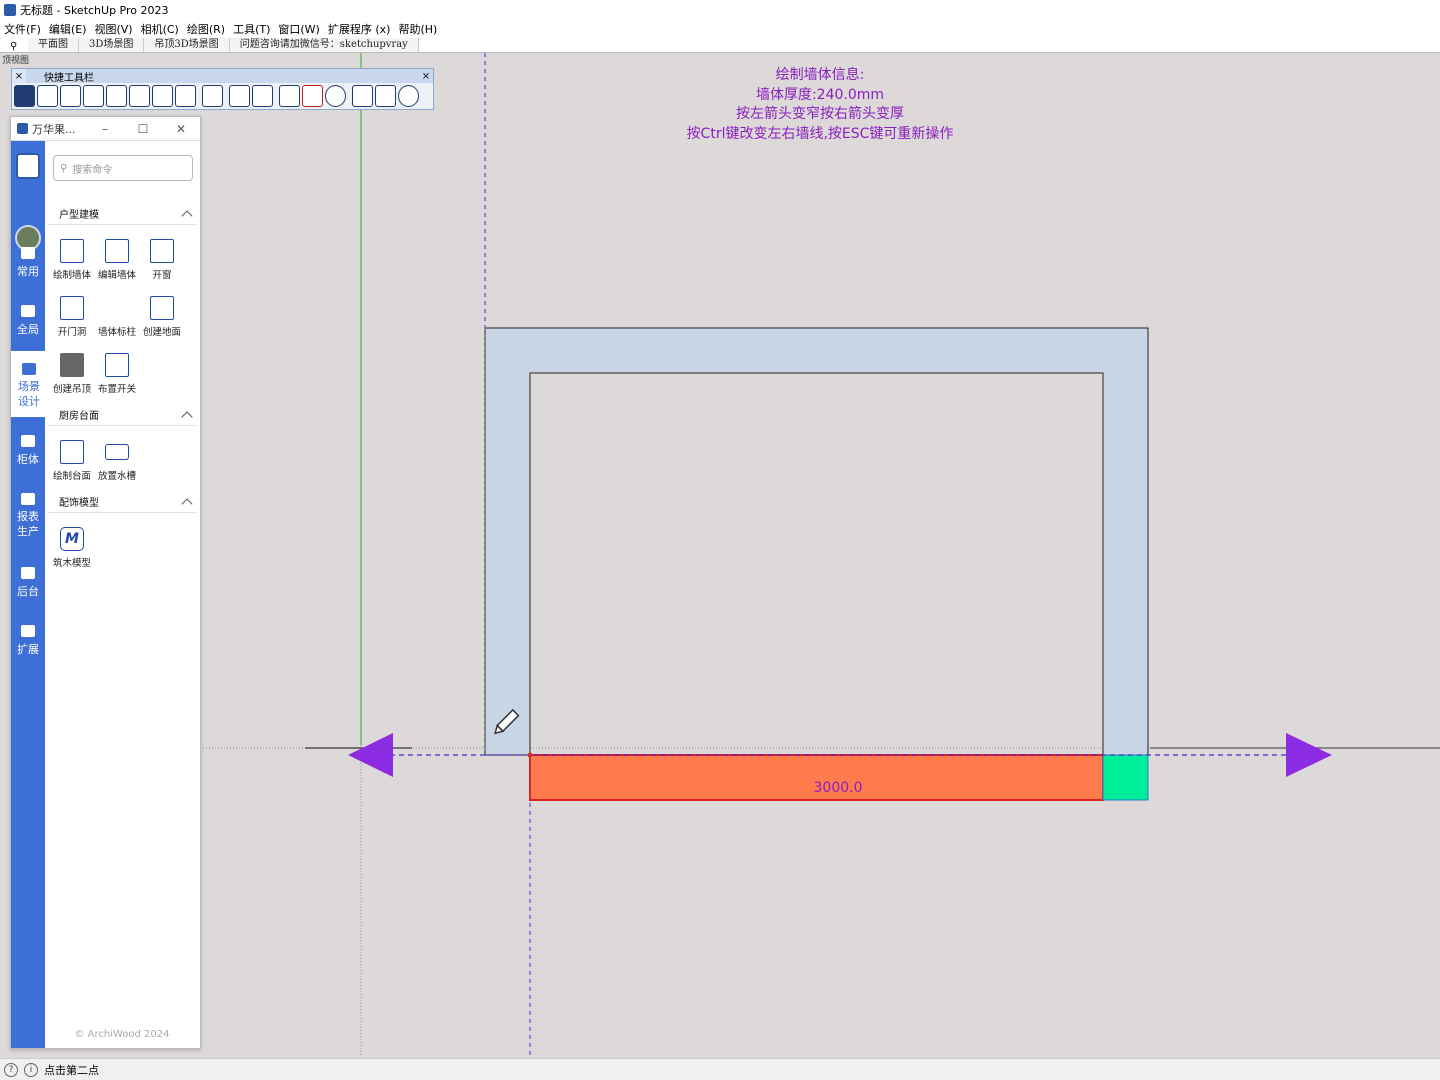 This screenshot has width=1440, height=1080. Describe the element at coordinates (117, 461) in the screenshot. I see `tool-place-sink: 放置水槽` at that location.